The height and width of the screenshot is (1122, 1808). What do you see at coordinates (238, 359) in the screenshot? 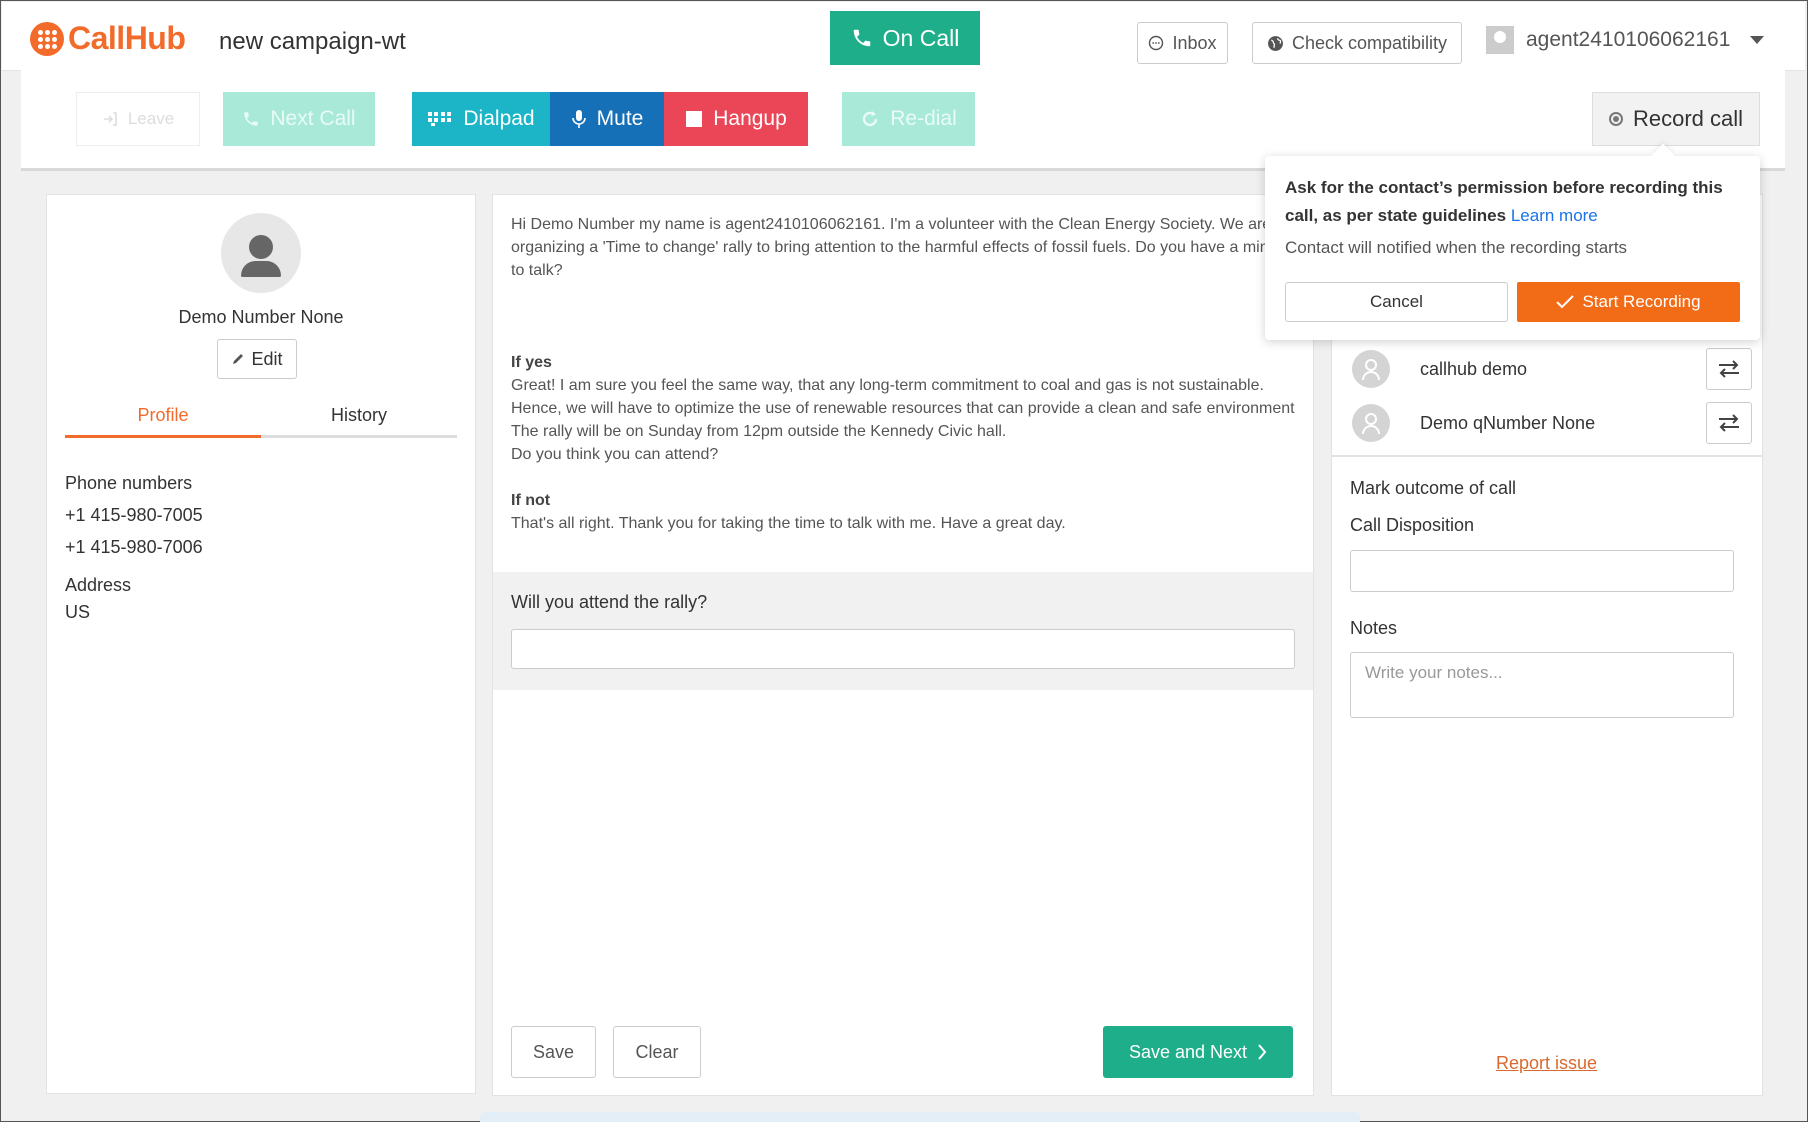
I see `pencil-icon` at bounding box center [238, 359].